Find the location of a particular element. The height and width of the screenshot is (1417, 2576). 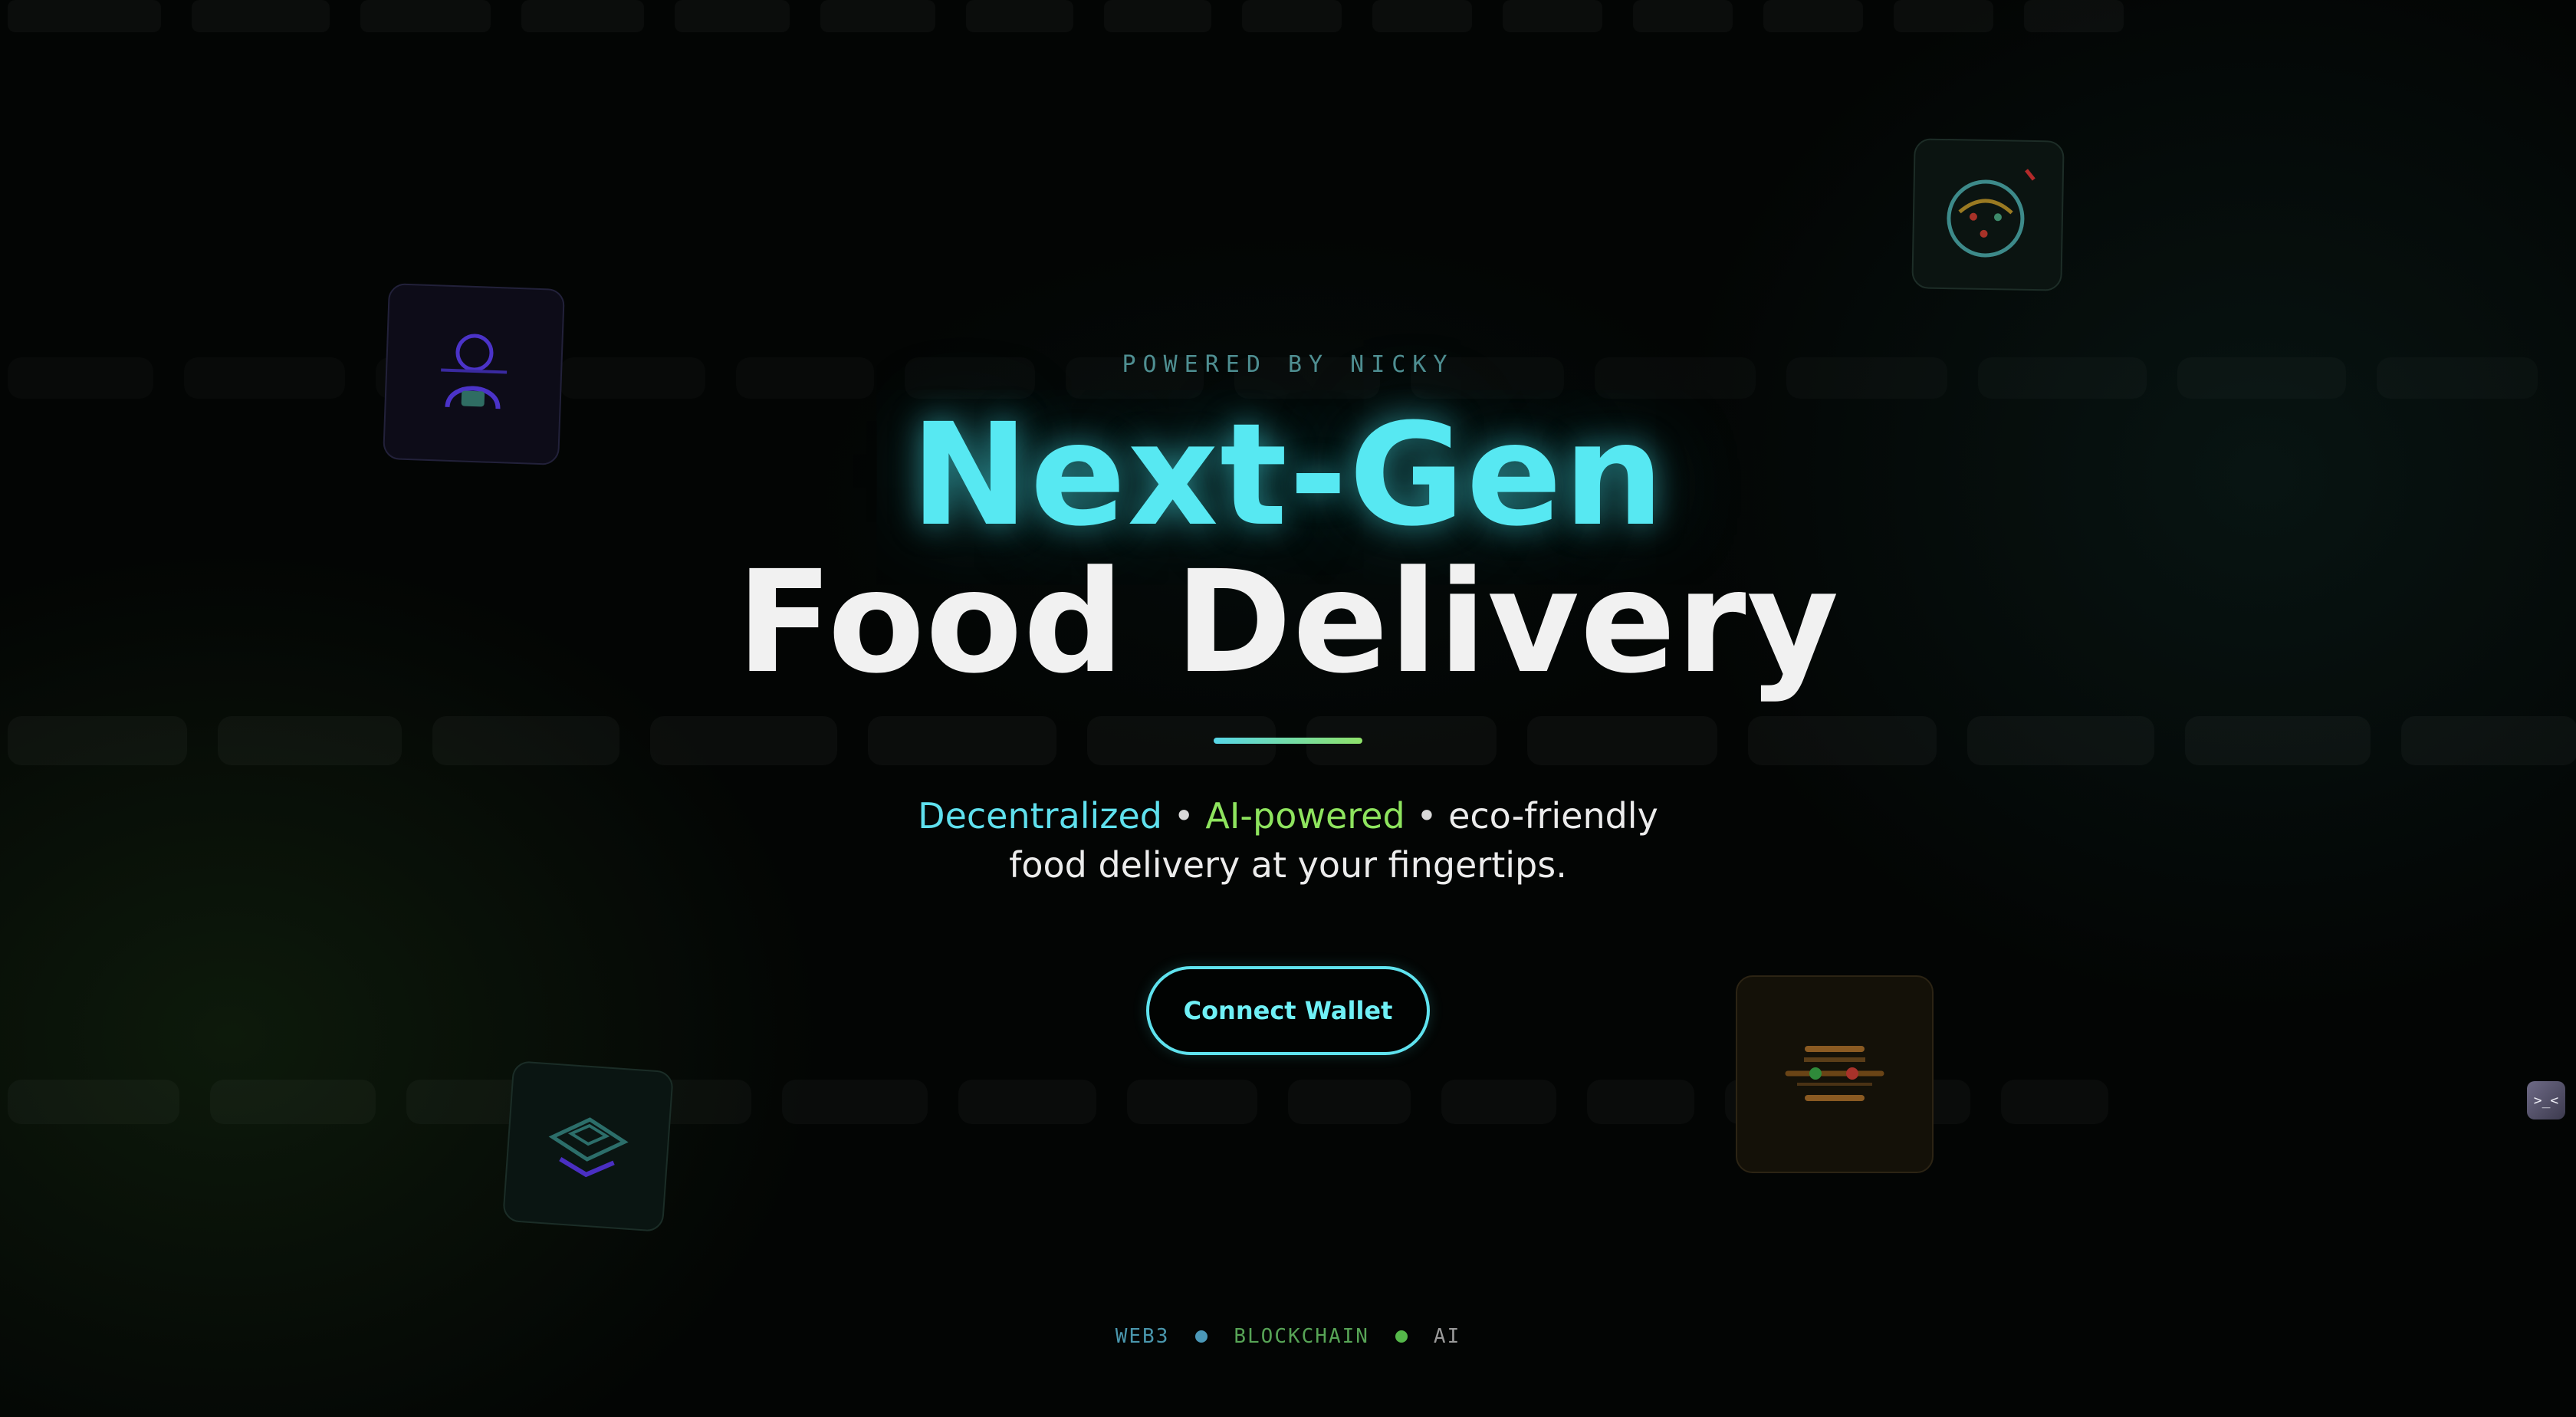

subtitle-line-2: food delivery at your fingertips. is located at coordinates (1288, 865).